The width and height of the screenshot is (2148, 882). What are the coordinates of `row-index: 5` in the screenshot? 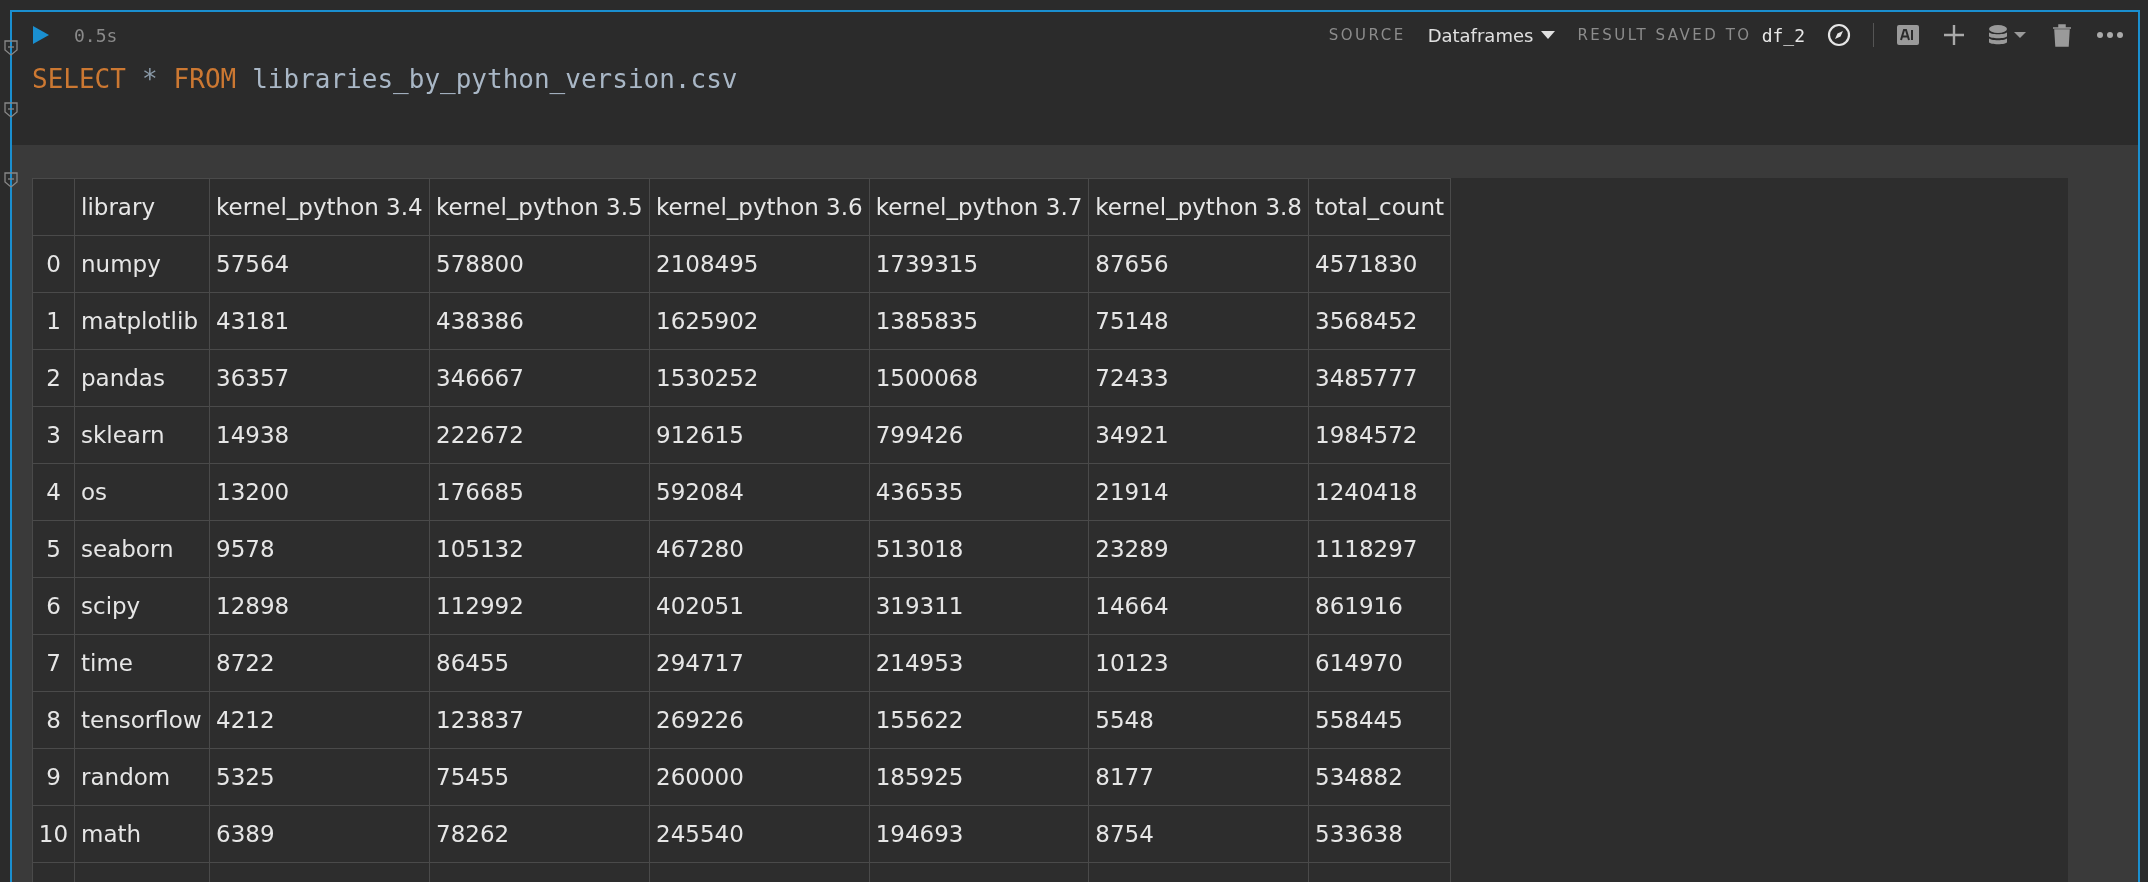 It's located at (53, 549).